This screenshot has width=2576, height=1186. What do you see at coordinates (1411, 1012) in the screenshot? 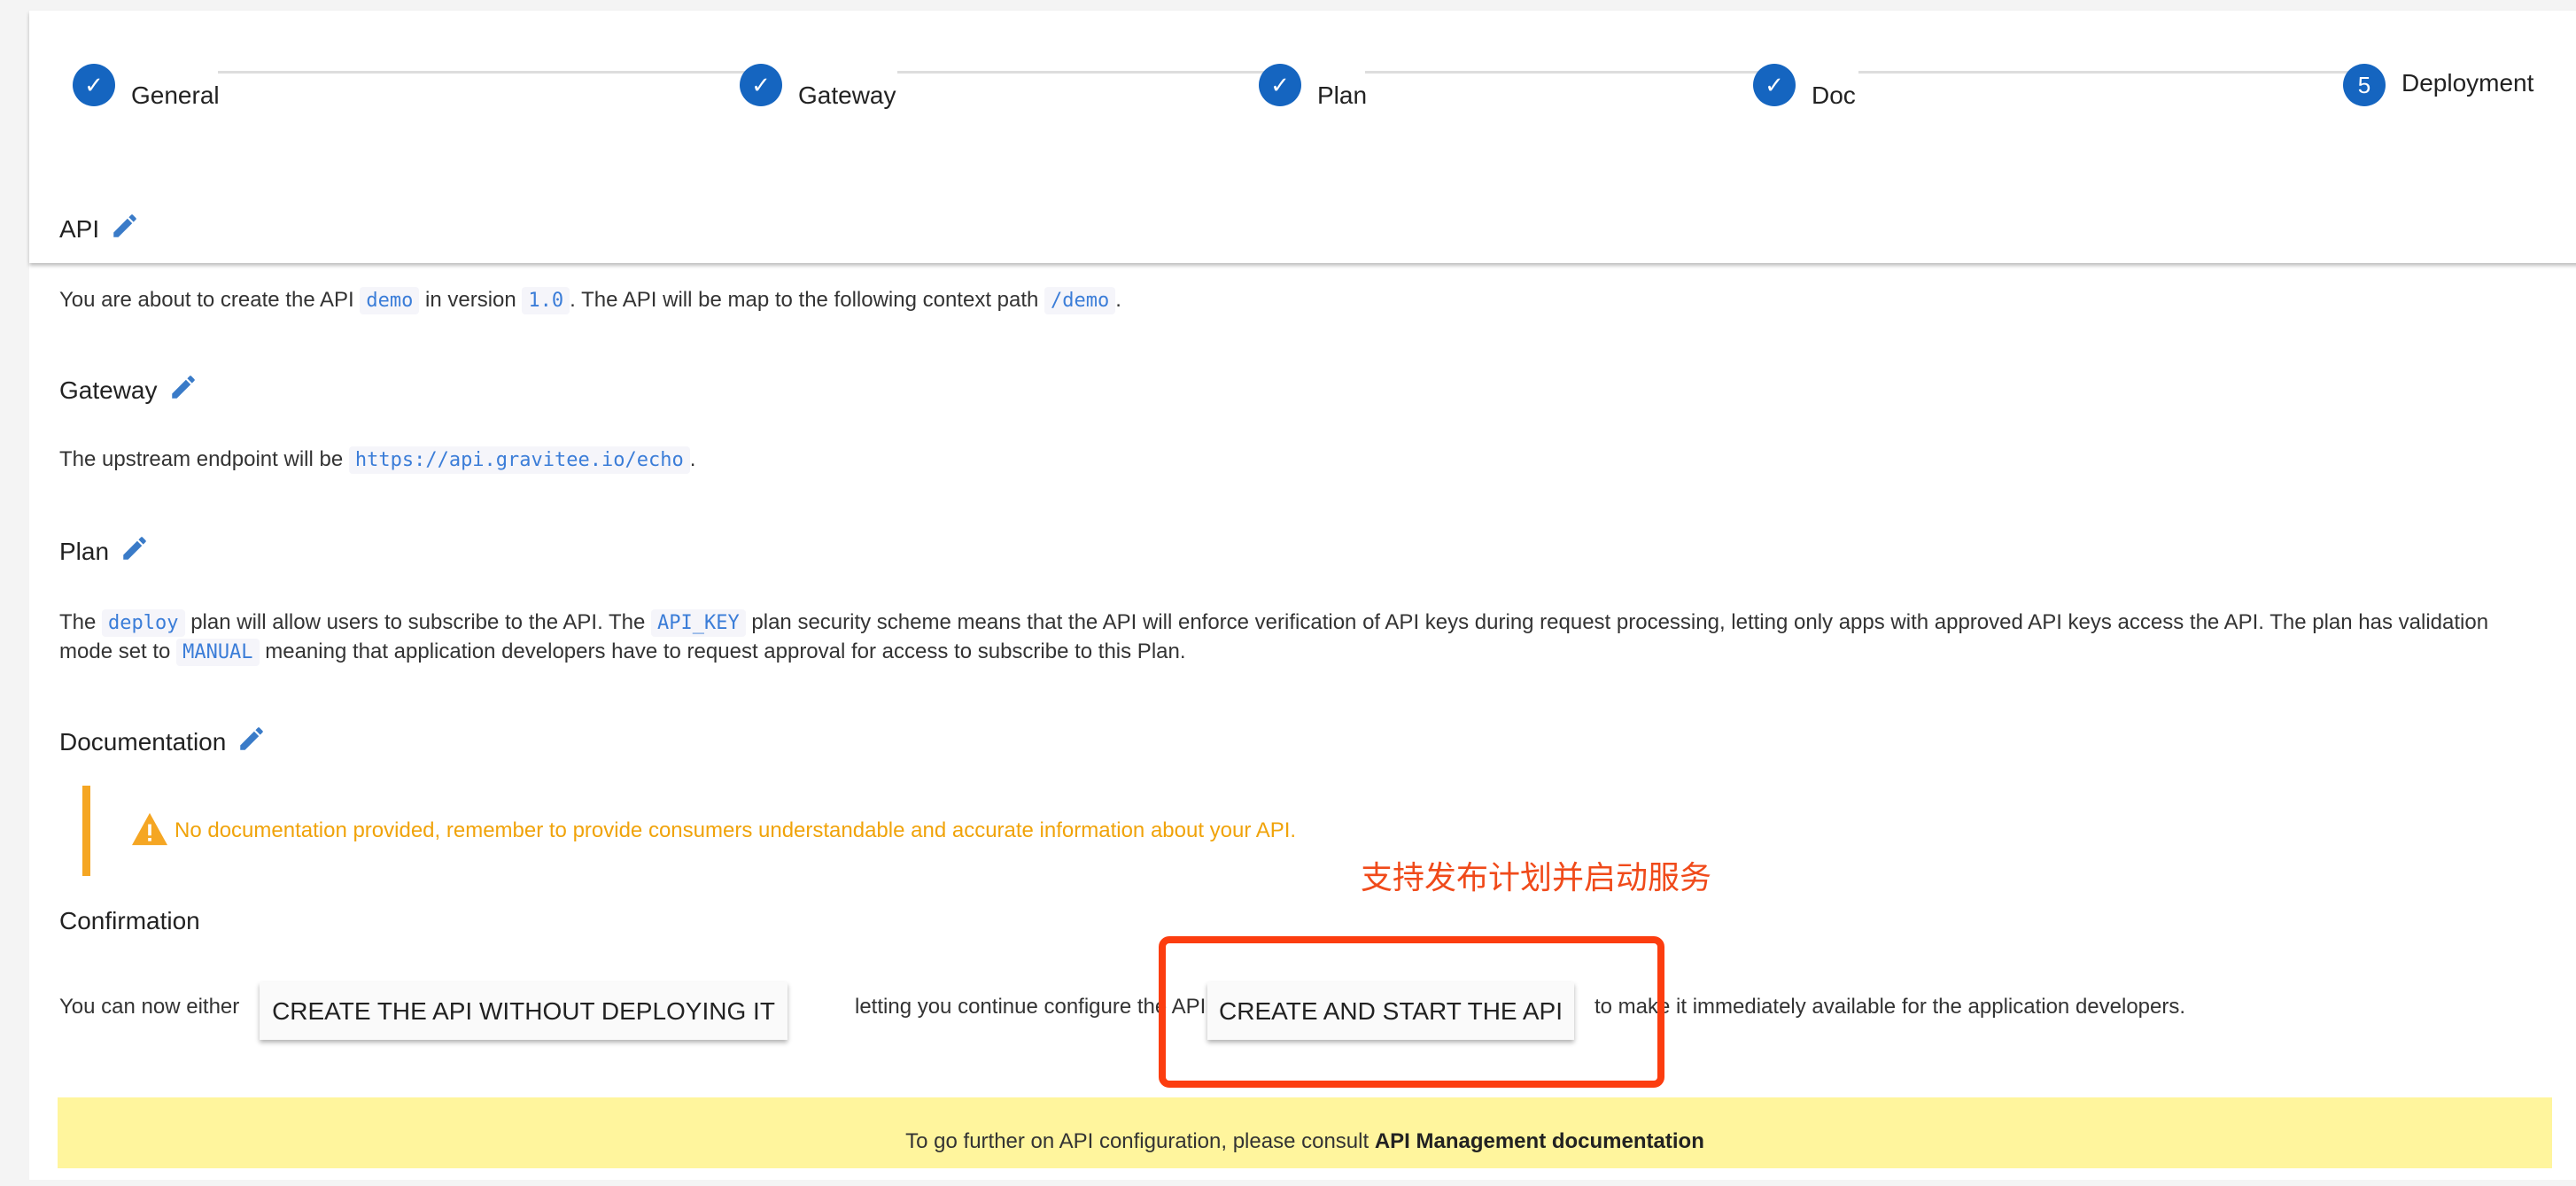
I see `annotation-highlight-box` at bounding box center [1411, 1012].